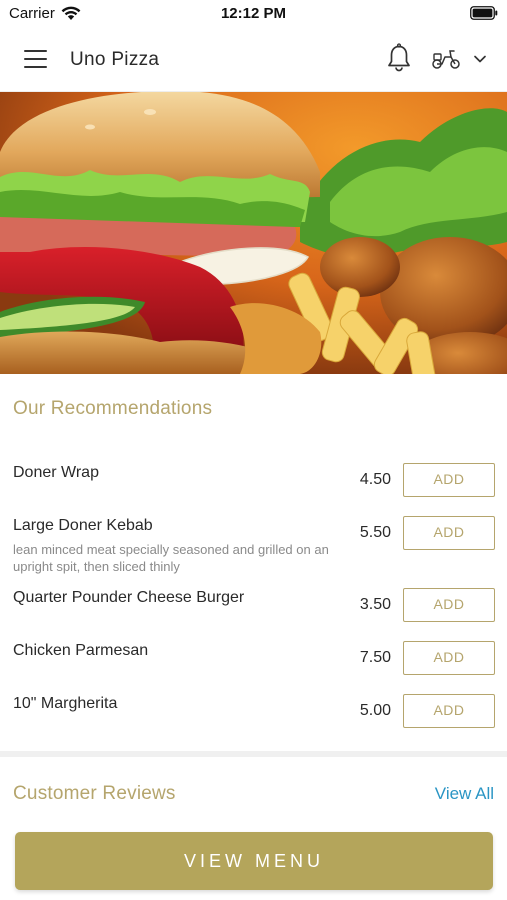  Describe the element at coordinates (81, 650) in the screenshot. I see `item-name: Chicken Parmesan` at that location.